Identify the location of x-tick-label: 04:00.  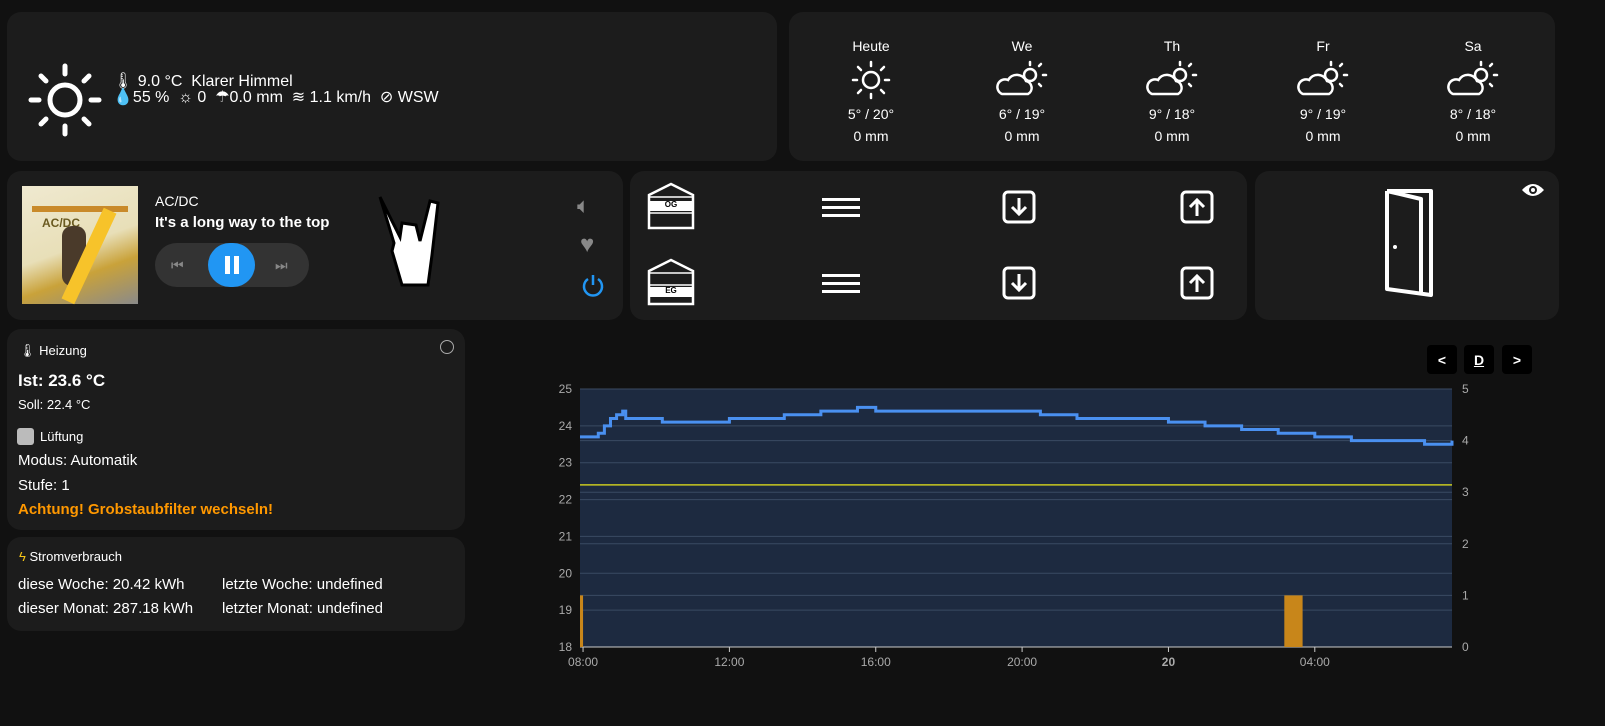
(1315, 662).